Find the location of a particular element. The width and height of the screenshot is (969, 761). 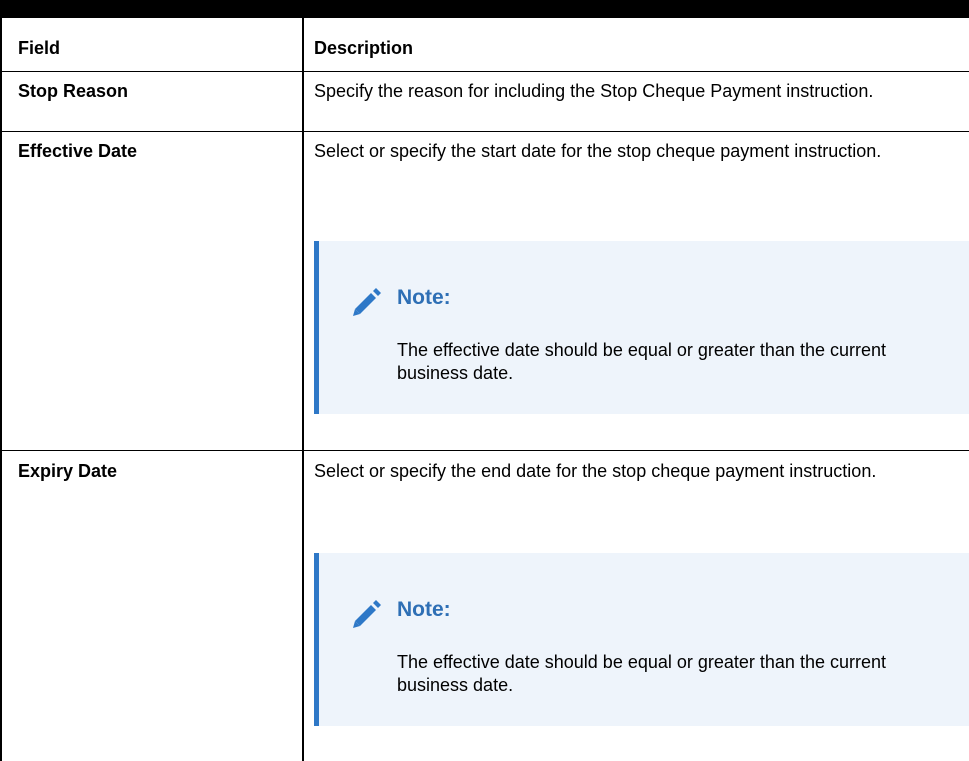

table-left-border is located at coordinates (1, 389).